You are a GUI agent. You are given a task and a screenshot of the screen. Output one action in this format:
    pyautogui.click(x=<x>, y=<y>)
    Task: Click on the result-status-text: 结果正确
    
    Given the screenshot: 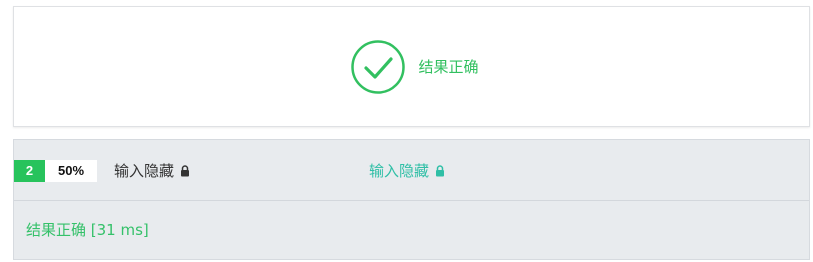 What is the action you would take?
    pyautogui.click(x=448, y=67)
    